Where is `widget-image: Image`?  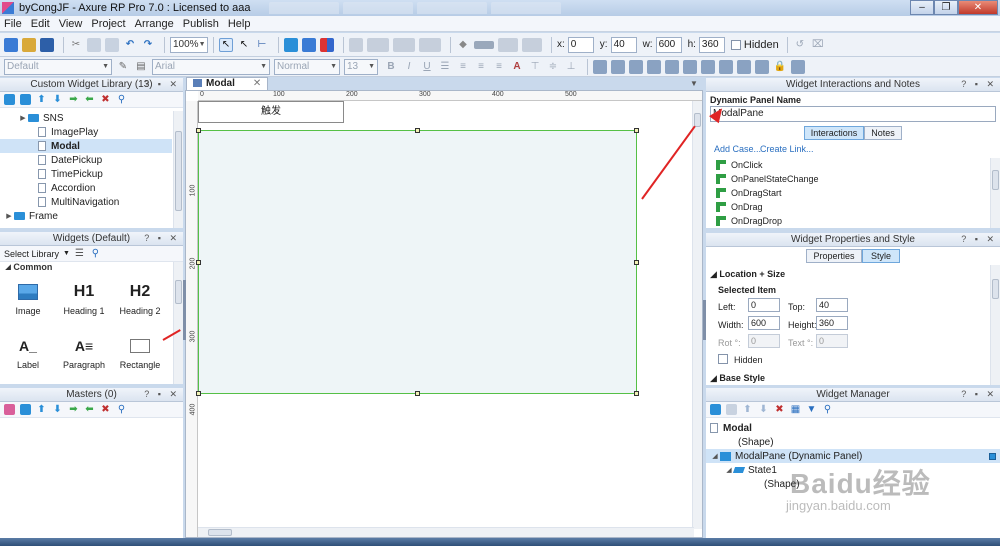
widget-image: Image is located at coordinates (28, 297).